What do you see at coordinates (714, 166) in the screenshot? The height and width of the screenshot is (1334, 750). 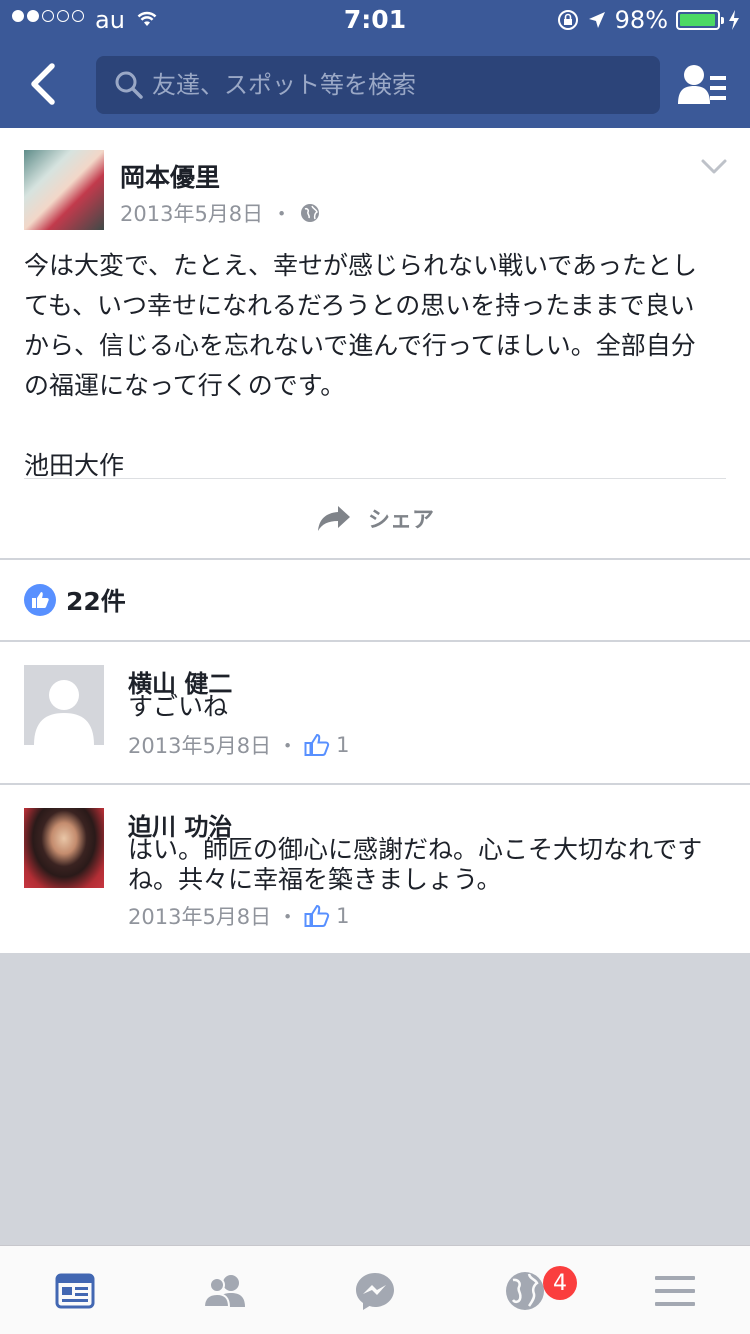 I see `chevron-down-icon` at bounding box center [714, 166].